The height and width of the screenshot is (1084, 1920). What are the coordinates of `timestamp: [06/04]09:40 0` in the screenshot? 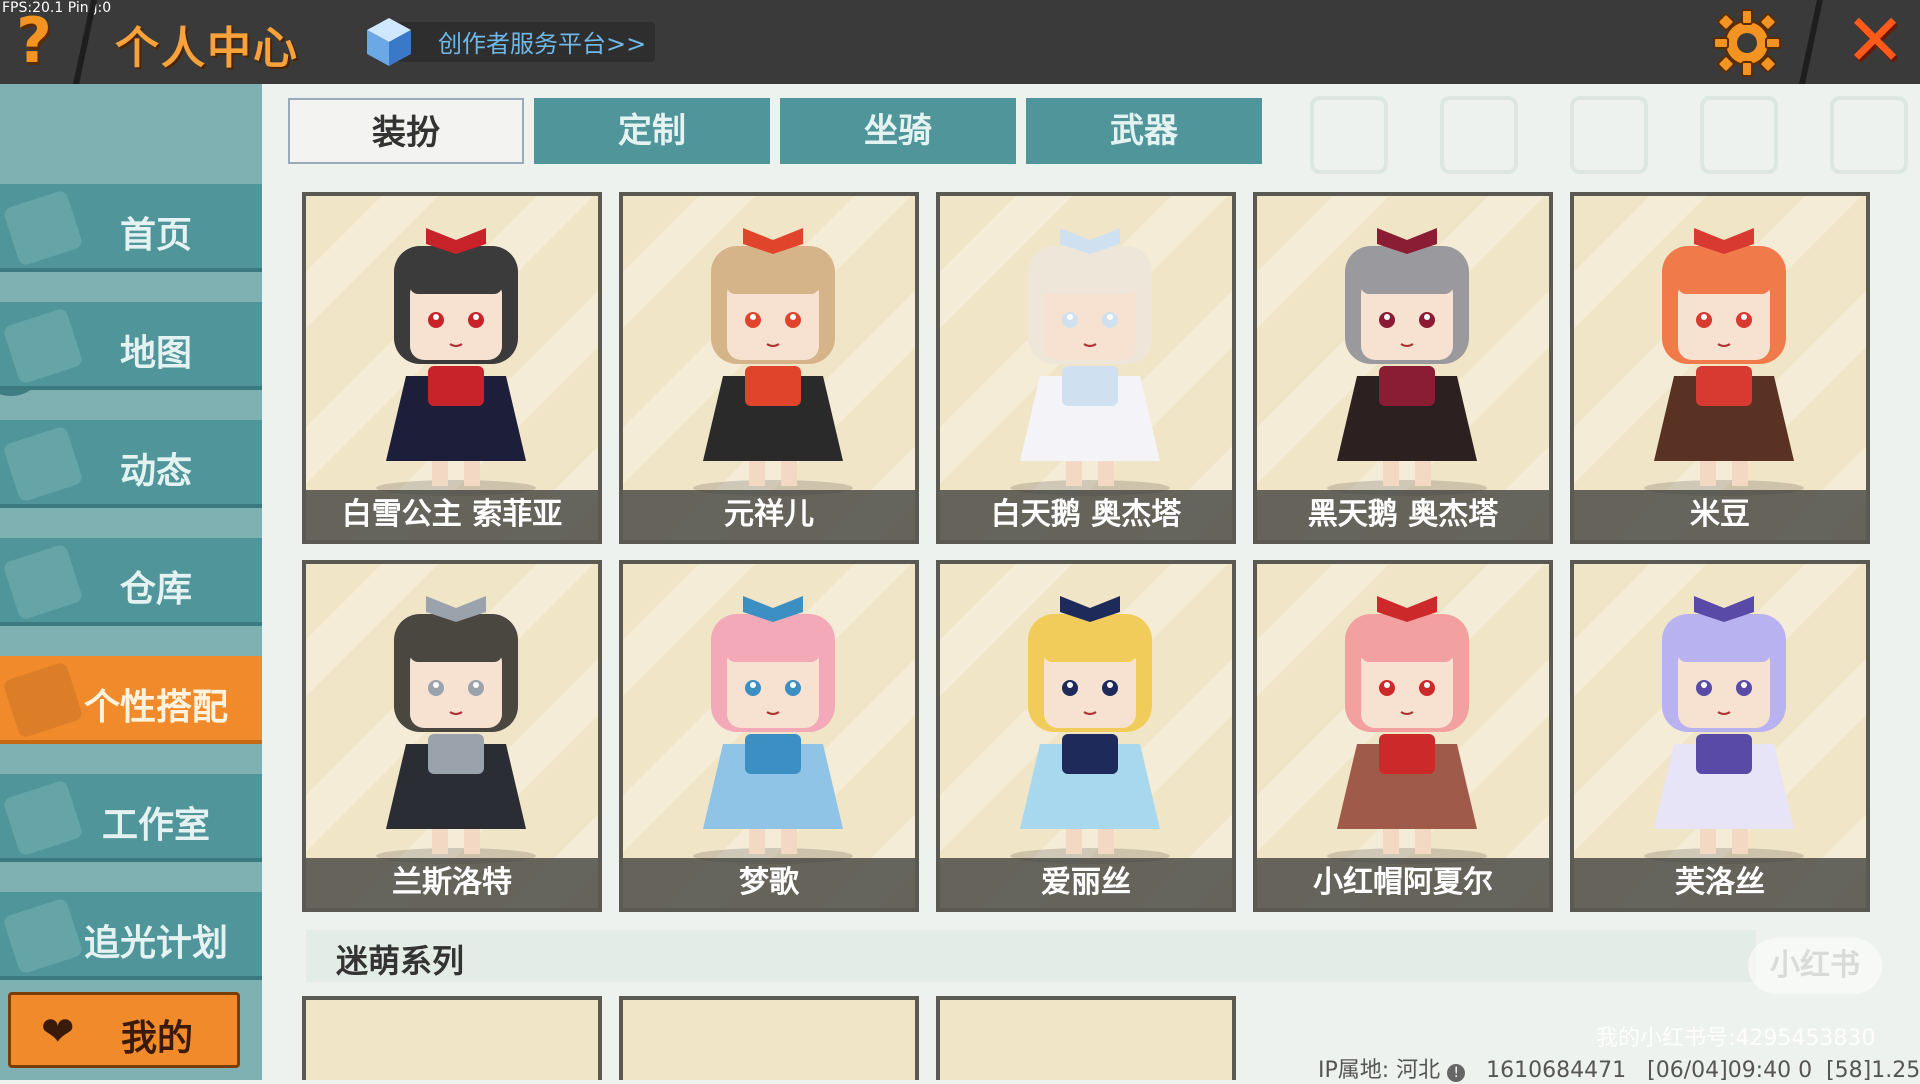 It's located at (1730, 1070).